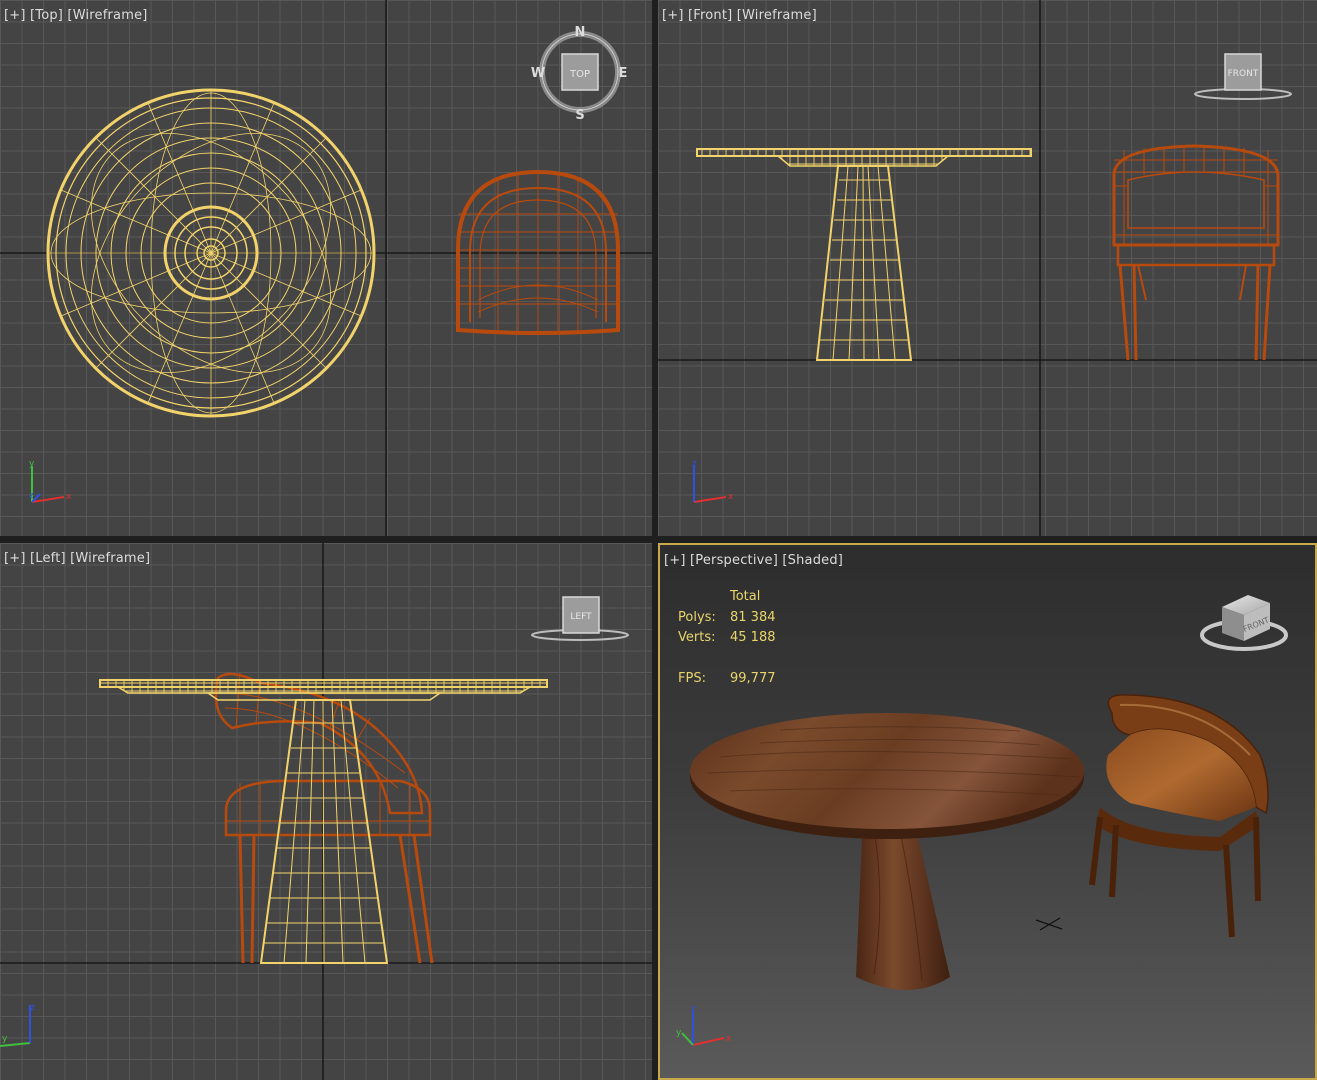  What do you see at coordinates (48, 558) in the screenshot?
I see `viewport-view-menu: [Left]` at bounding box center [48, 558].